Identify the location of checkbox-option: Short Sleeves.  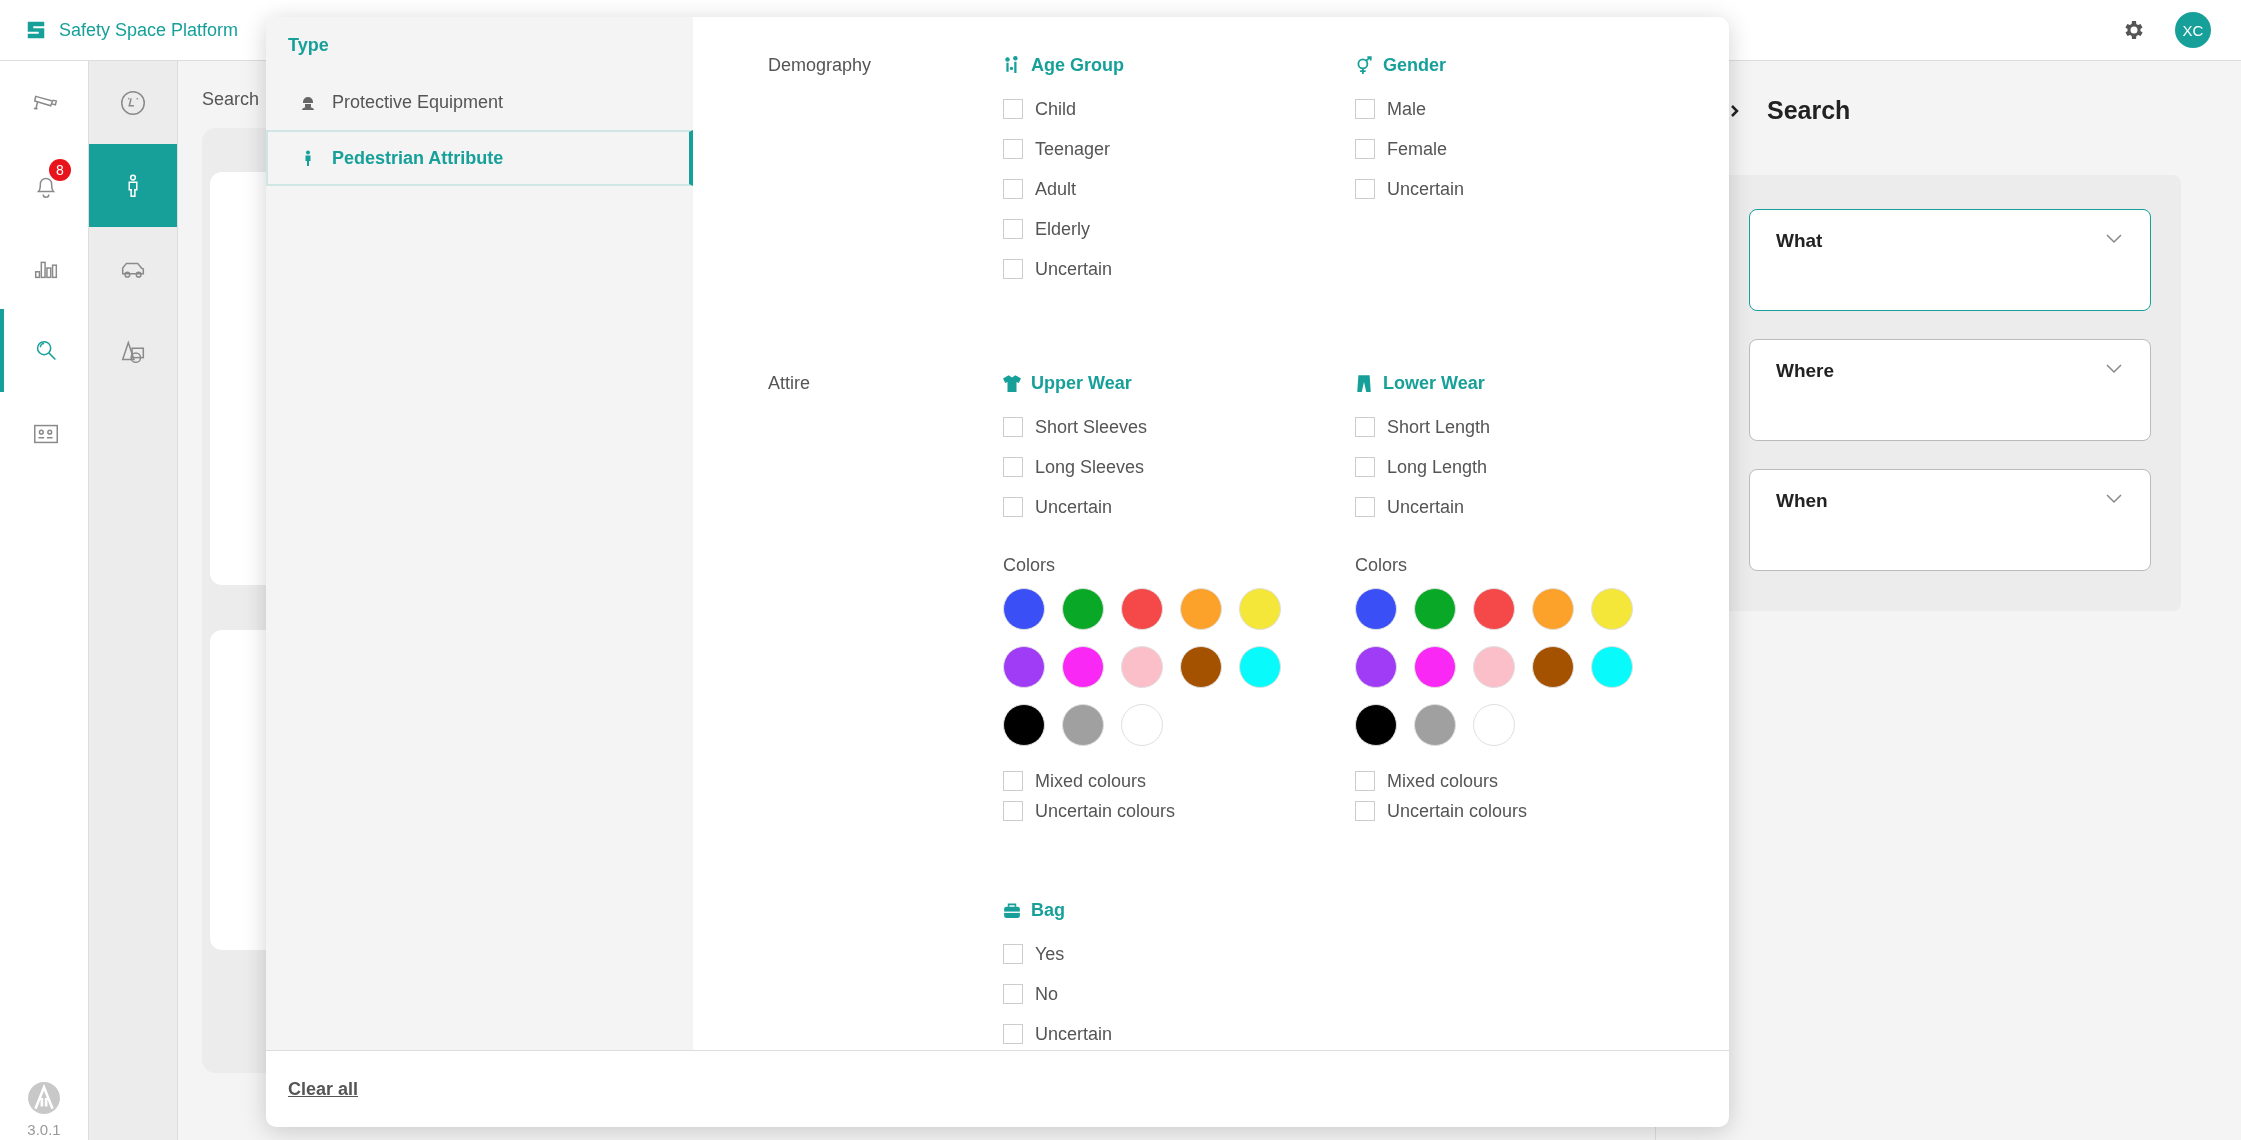
(1075, 427).